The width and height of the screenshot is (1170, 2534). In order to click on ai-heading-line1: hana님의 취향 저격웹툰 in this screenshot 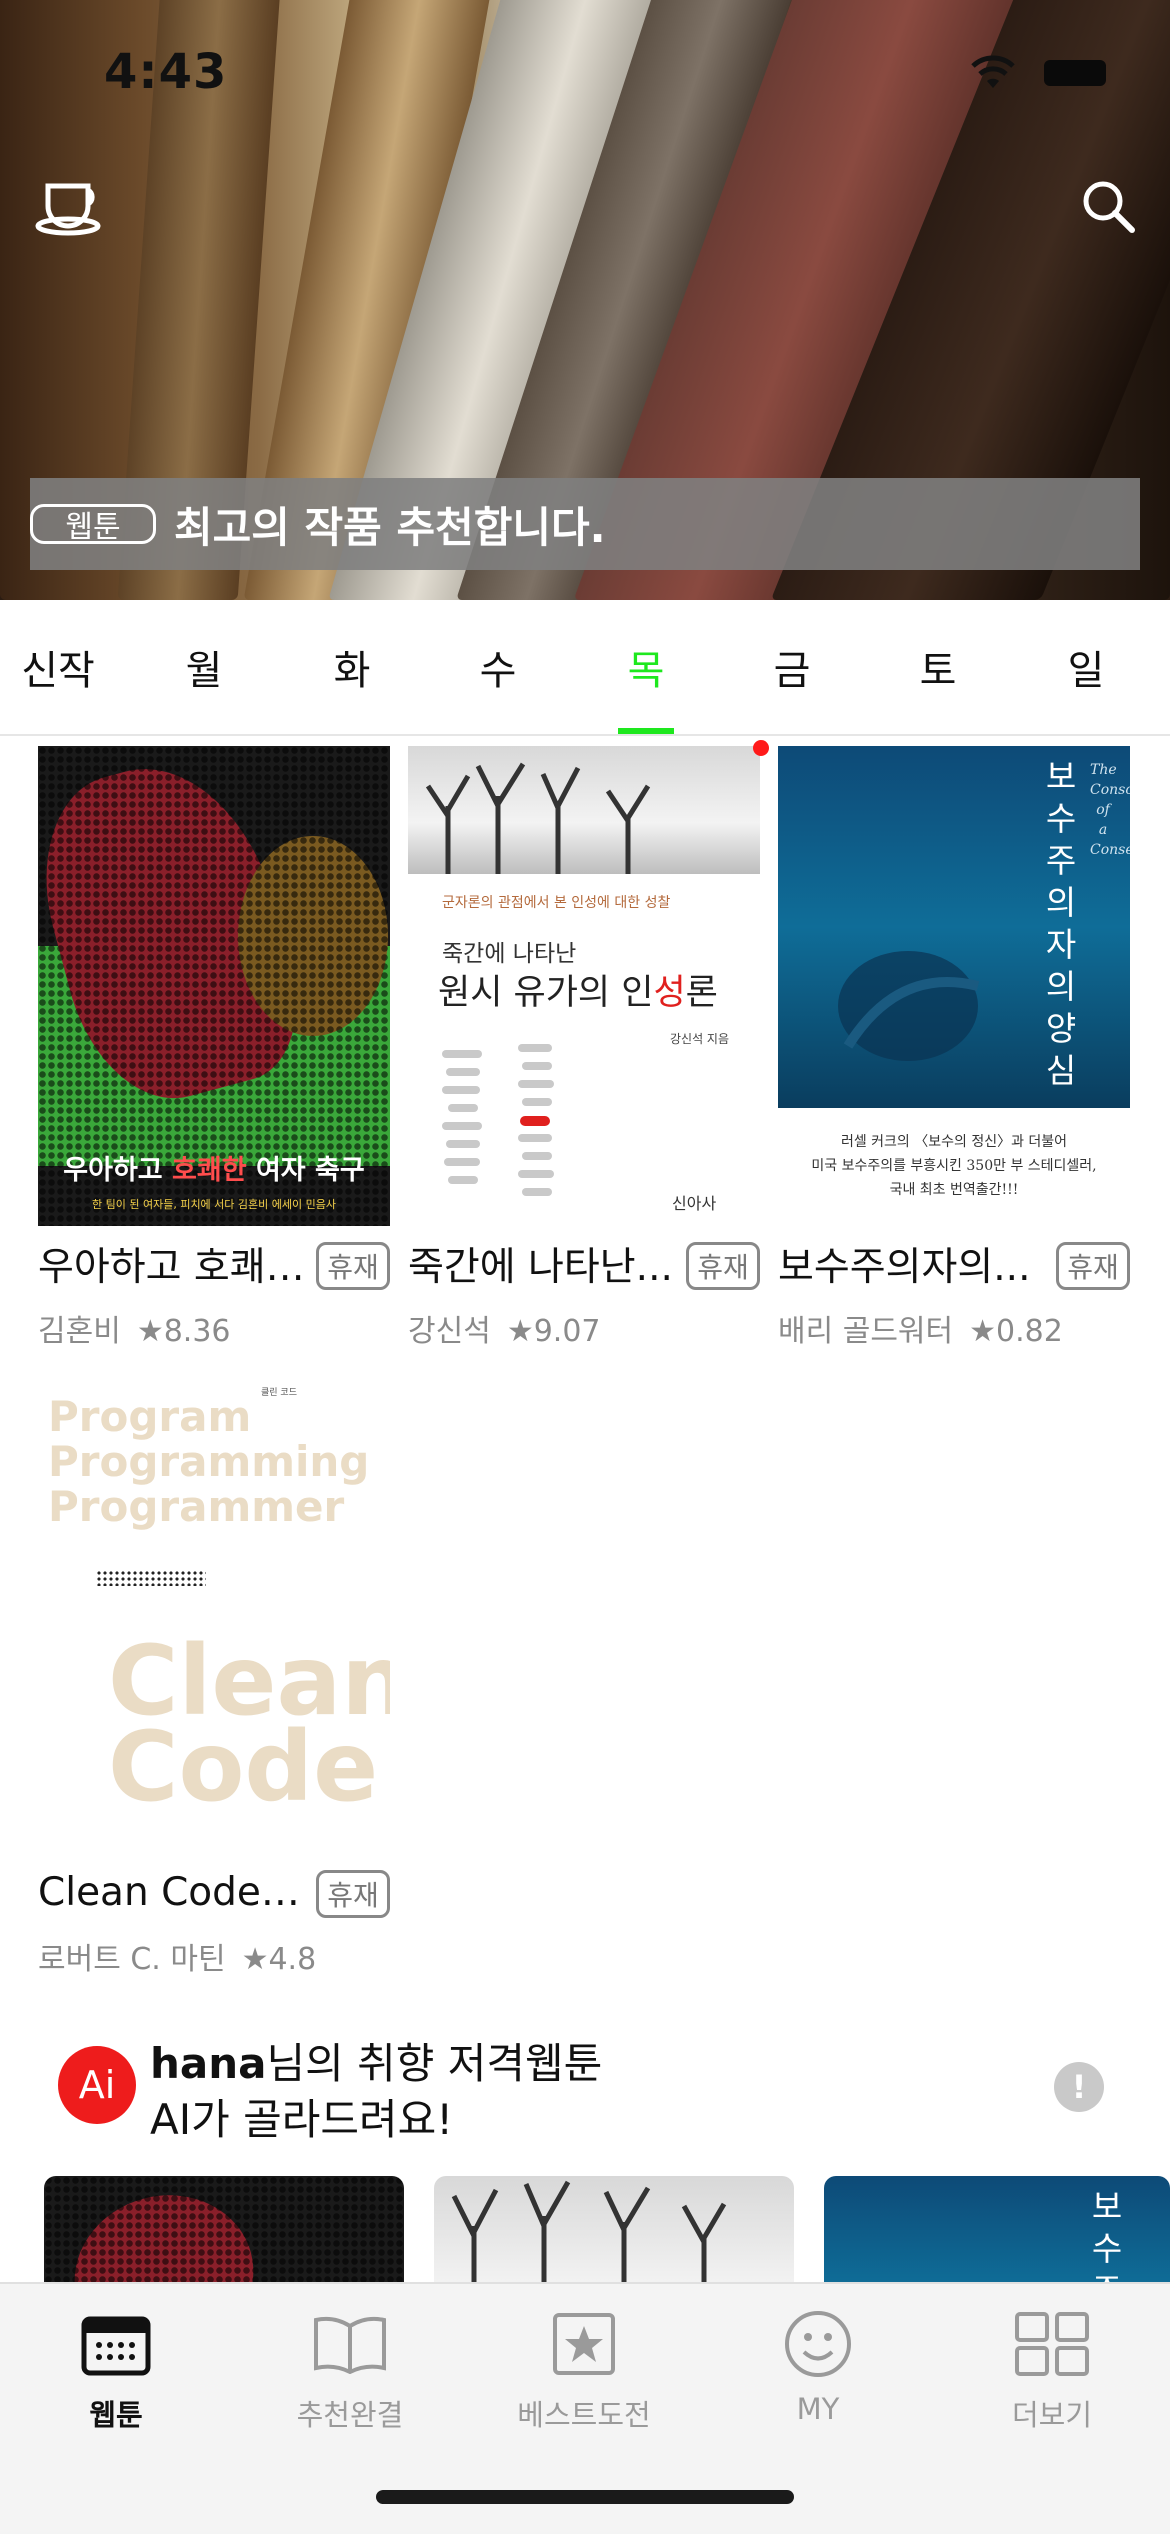, I will do `click(376, 2063)`.